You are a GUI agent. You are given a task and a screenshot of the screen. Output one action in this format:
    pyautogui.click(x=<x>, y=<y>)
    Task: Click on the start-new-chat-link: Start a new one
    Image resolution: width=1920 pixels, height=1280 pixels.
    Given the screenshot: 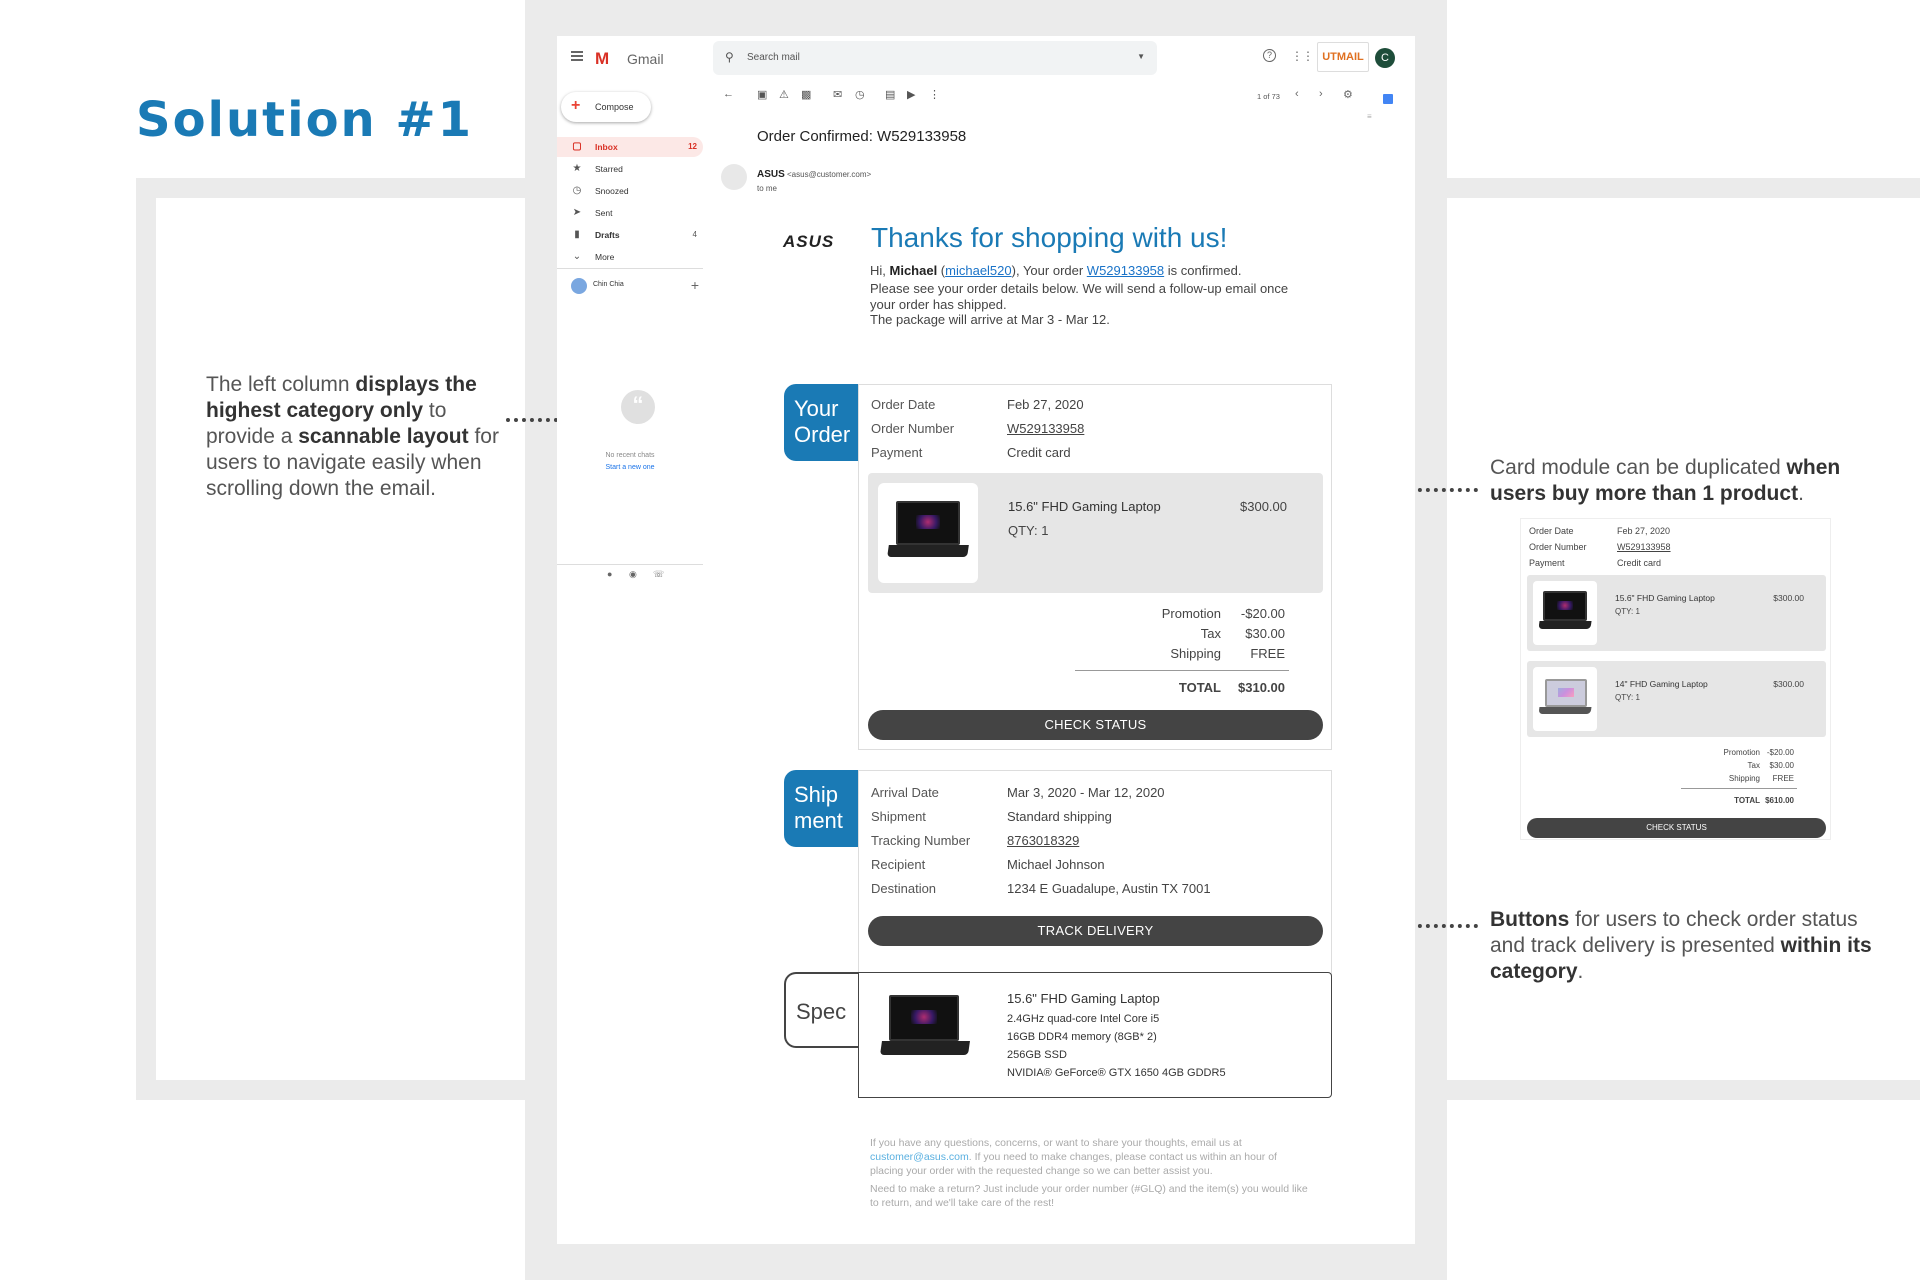 What is the action you would take?
    pyautogui.click(x=630, y=467)
    